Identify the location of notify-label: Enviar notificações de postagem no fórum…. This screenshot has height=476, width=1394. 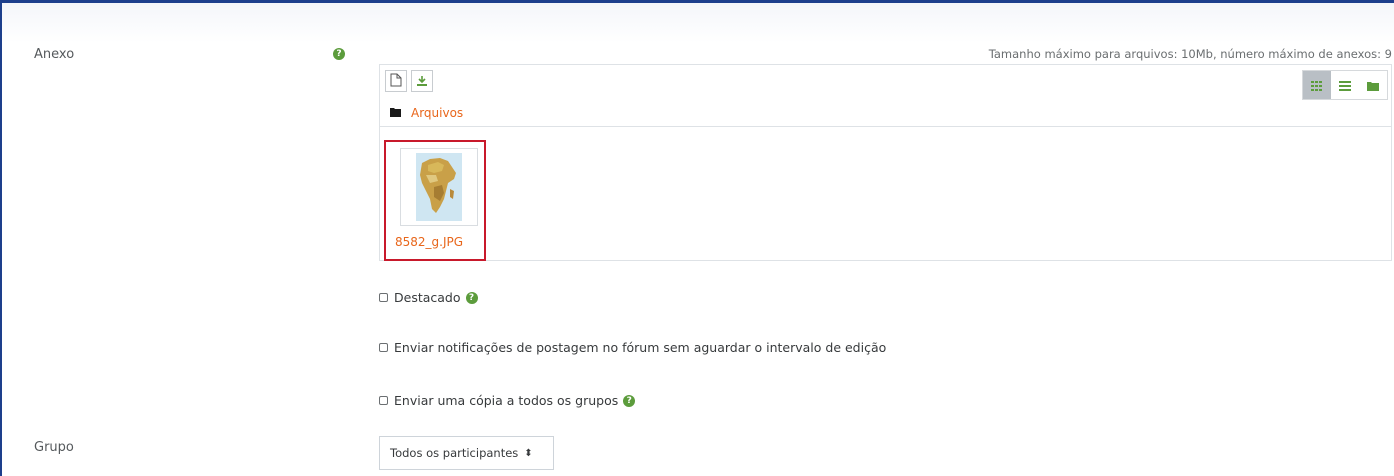
(640, 347).